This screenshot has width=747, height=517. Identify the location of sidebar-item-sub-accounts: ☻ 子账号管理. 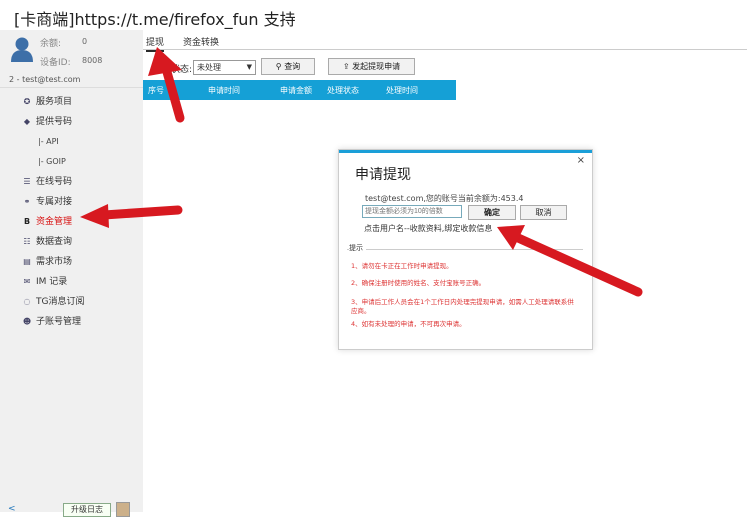
(71, 322).